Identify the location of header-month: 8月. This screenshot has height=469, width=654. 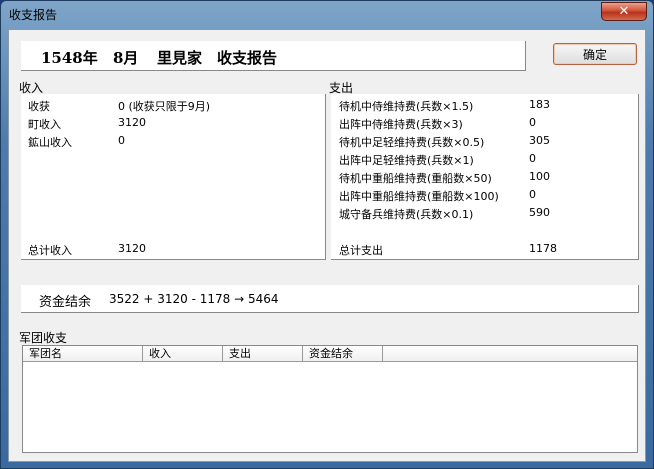
(126, 58).